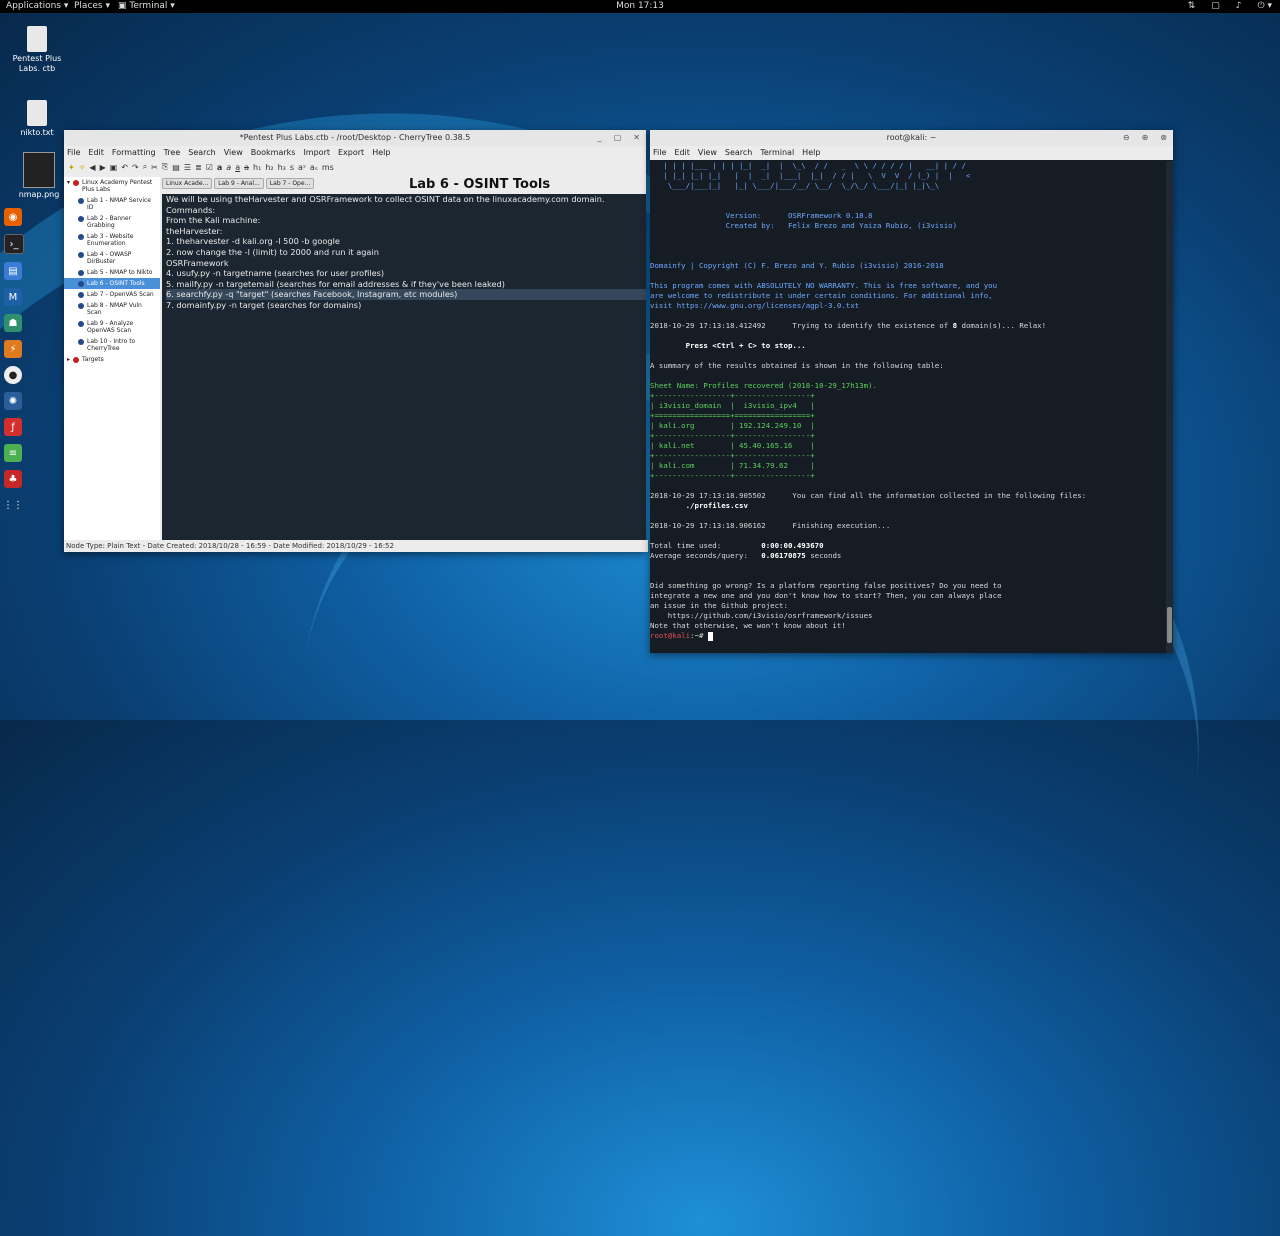 Image resolution: width=1280 pixels, height=1236 pixels. Describe the element at coordinates (112, 222) in the screenshot. I see `tree-node-lab2: Lab 2 - Banner Grabbing` at that location.